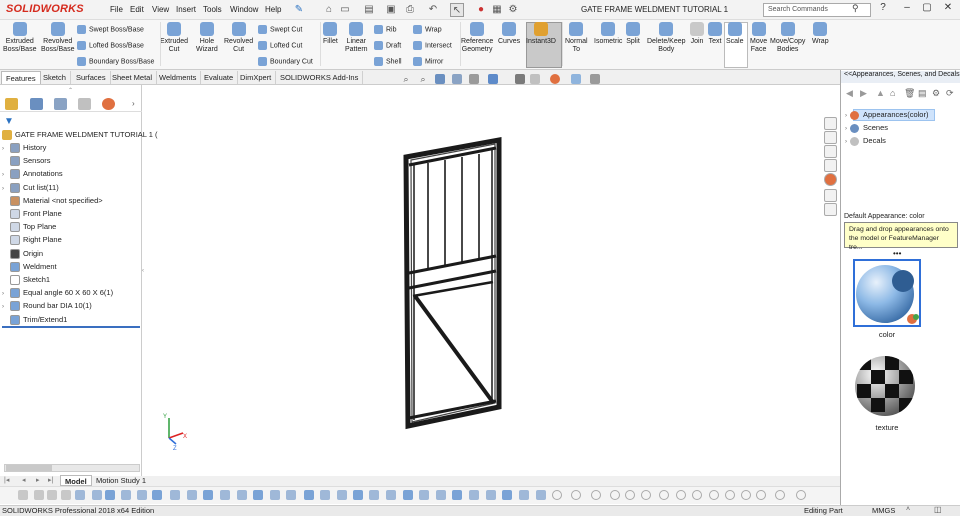  Describe the element at coordinates (110, 45) in the screenshot. I see `lofted-boss-button: Lofted Boss/Base` at that location.